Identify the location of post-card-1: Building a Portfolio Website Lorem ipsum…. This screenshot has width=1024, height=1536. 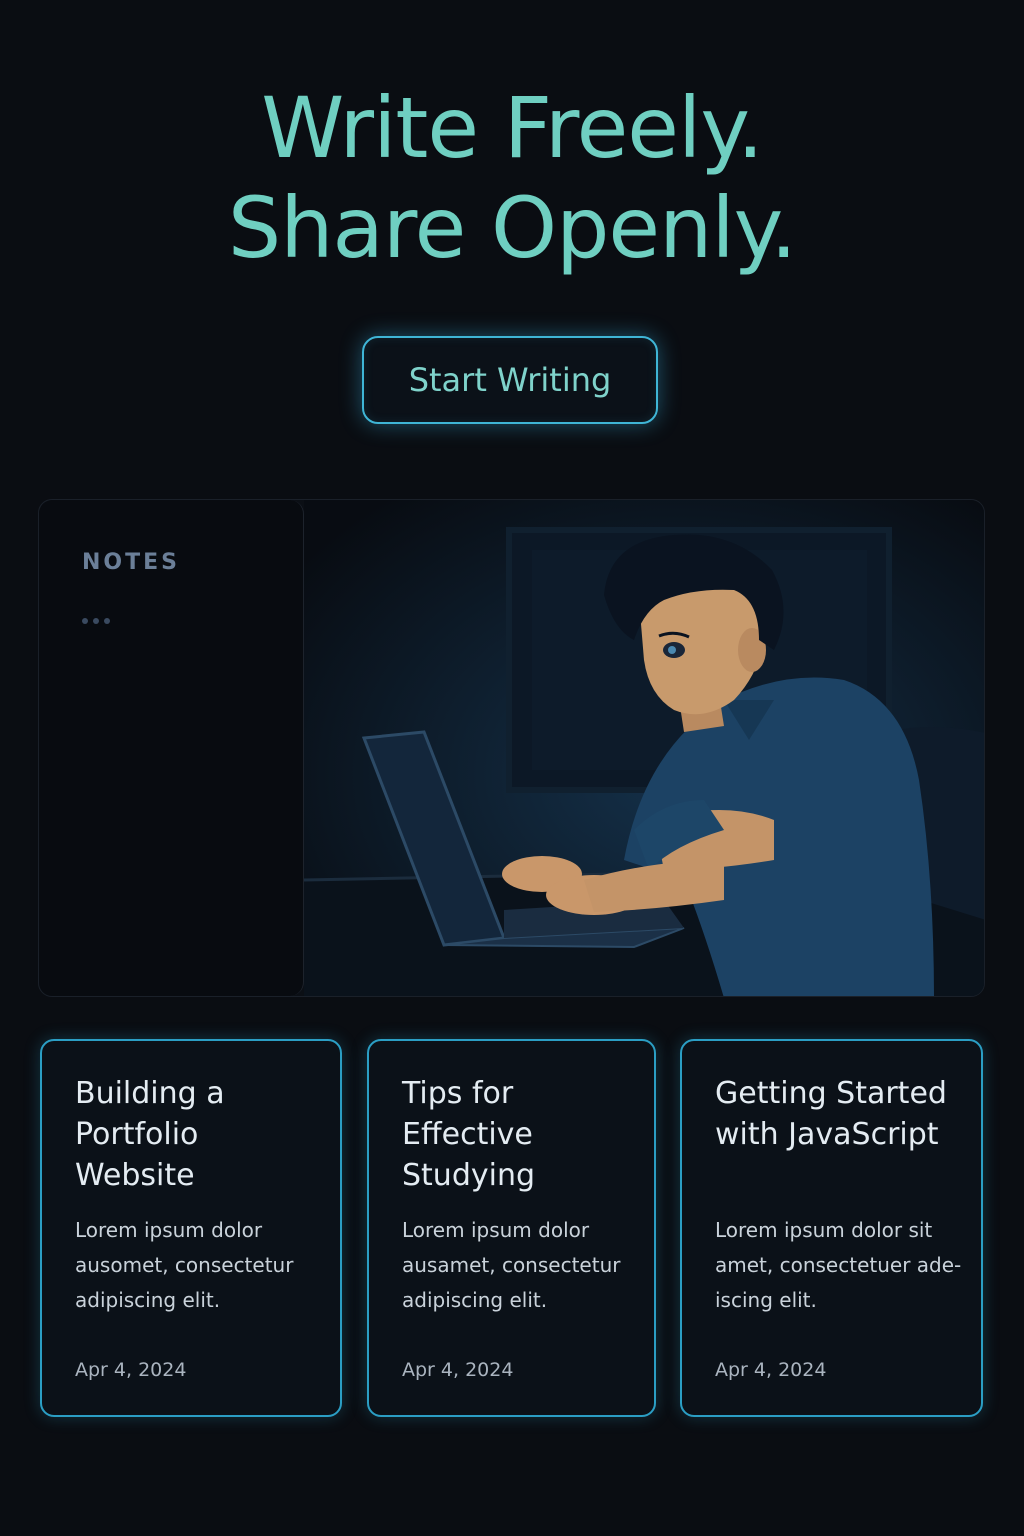
(191, 1228).